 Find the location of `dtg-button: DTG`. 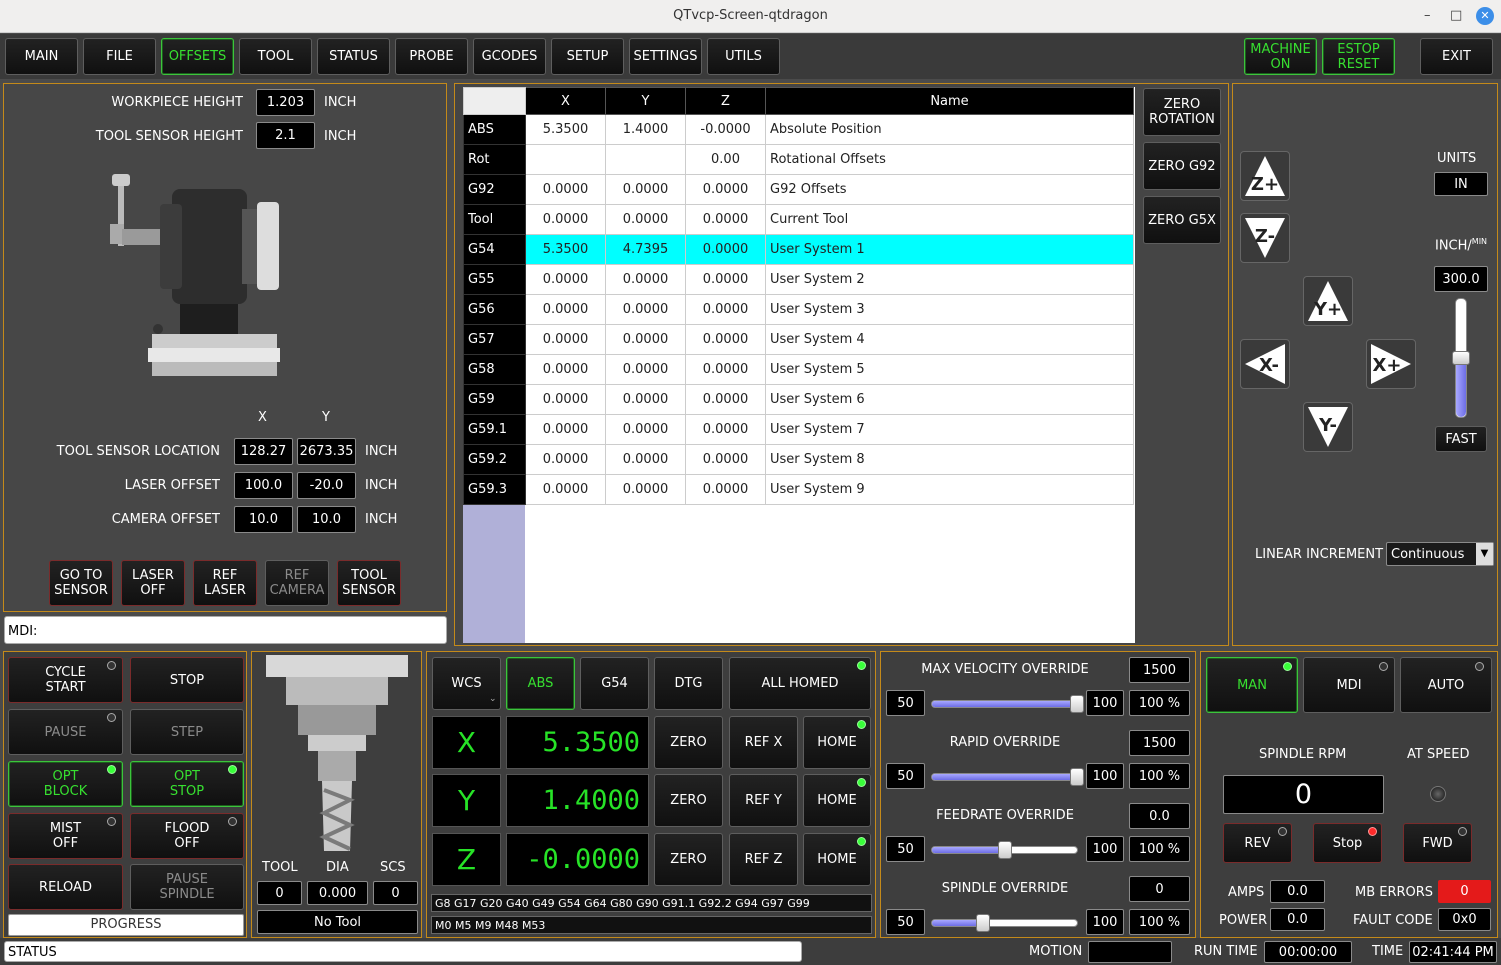

dtg-button: DTG is located at coordinates (688, 683).